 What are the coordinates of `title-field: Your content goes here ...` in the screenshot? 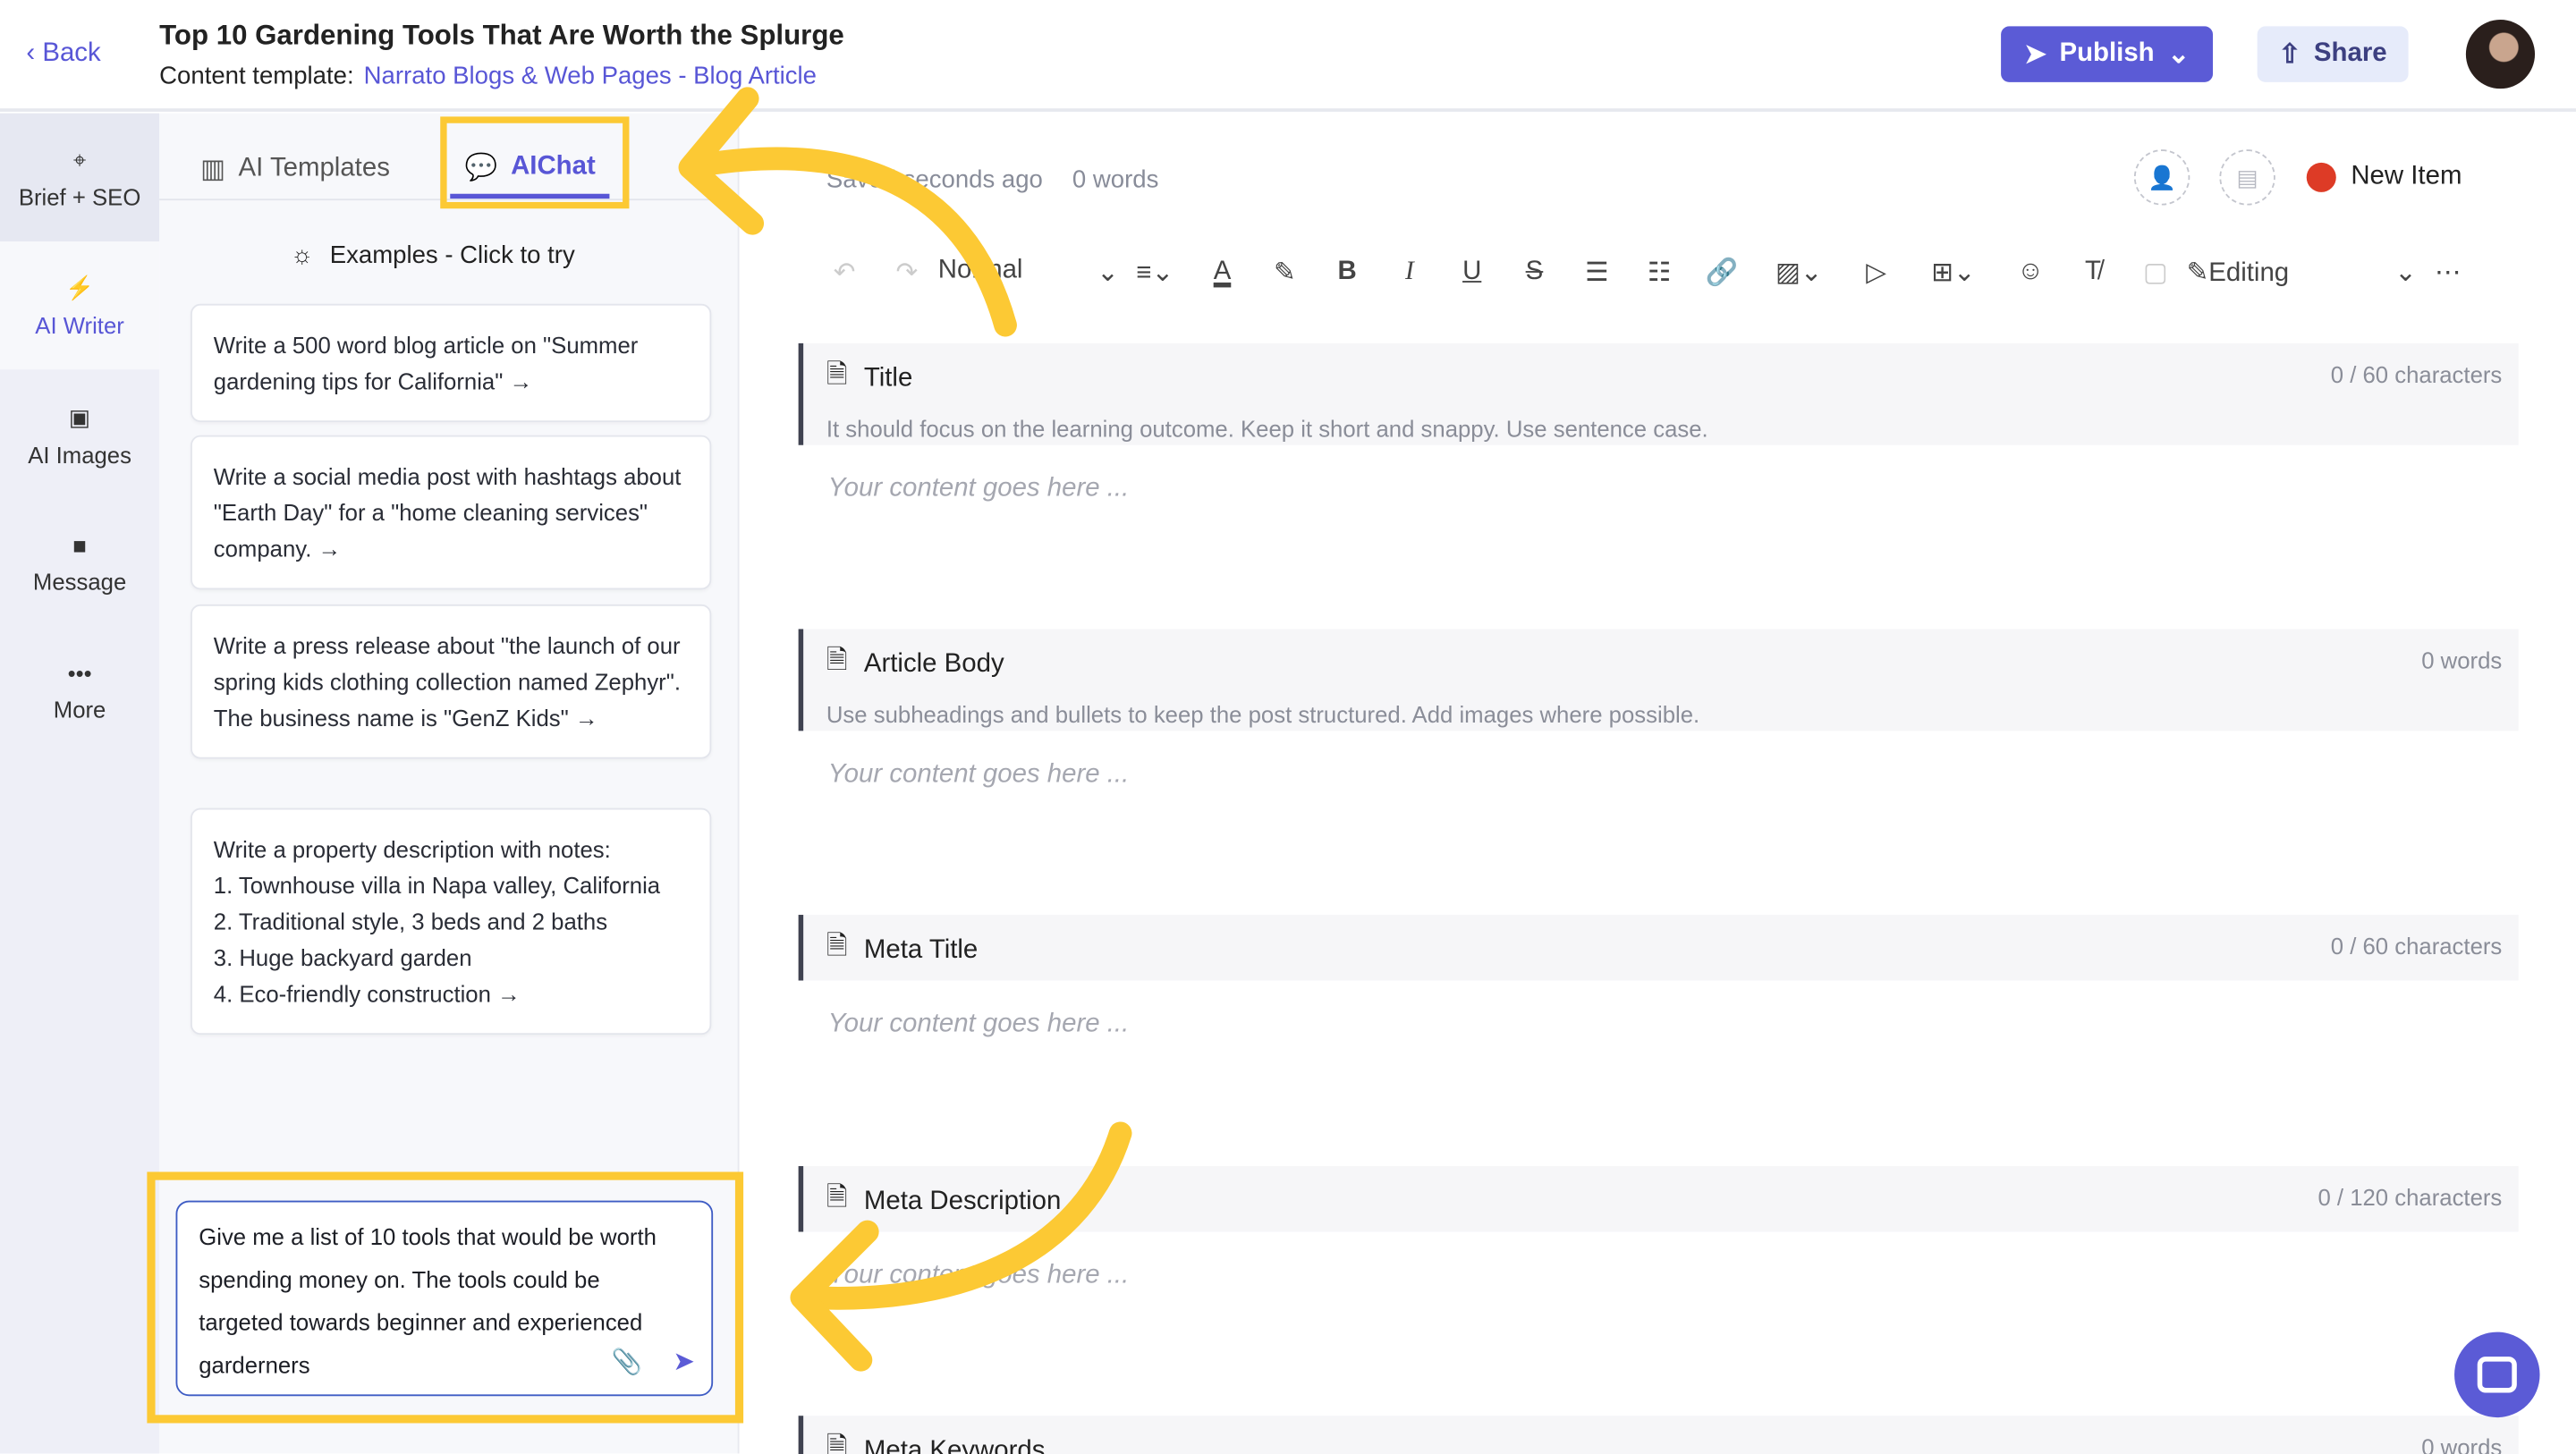 It's located at (979, 490).